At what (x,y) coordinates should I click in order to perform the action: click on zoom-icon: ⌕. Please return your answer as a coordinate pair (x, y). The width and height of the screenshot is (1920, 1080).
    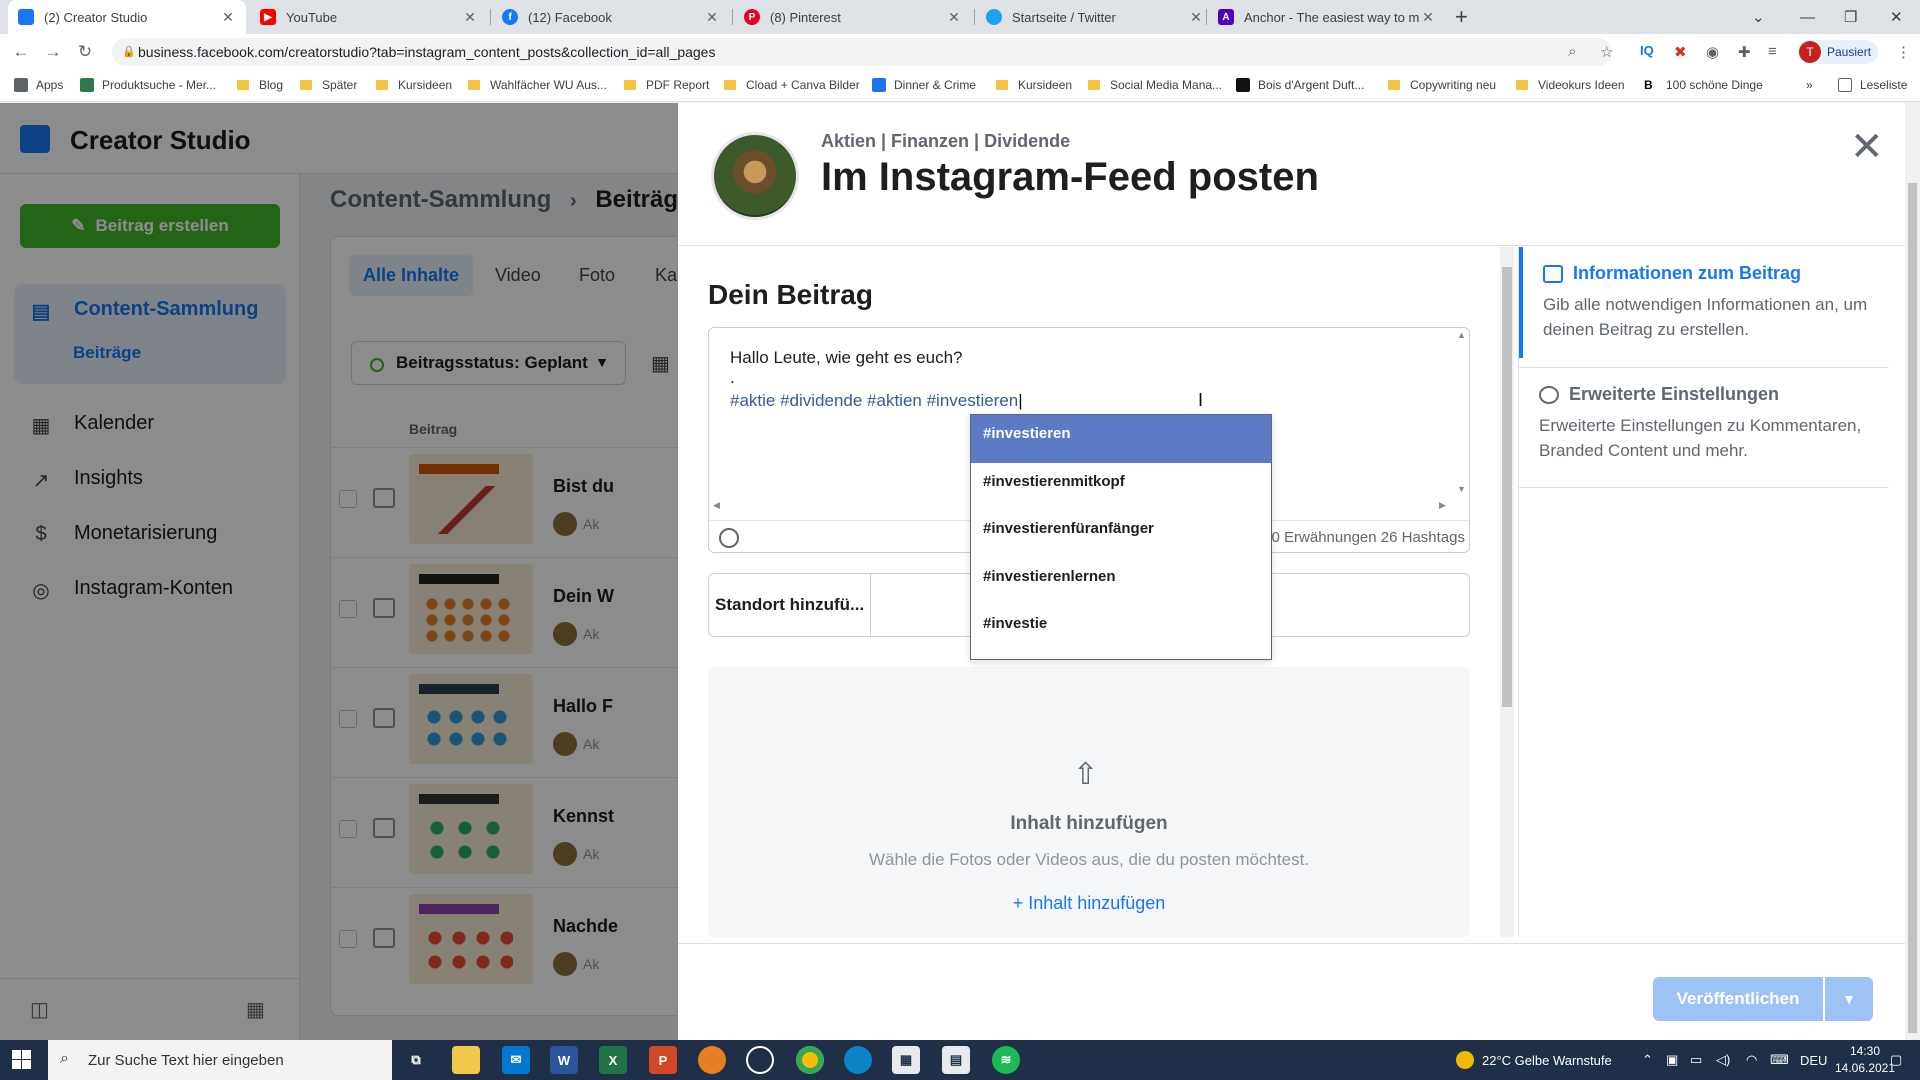
    Looking at the image, I should click on (1572, 51).